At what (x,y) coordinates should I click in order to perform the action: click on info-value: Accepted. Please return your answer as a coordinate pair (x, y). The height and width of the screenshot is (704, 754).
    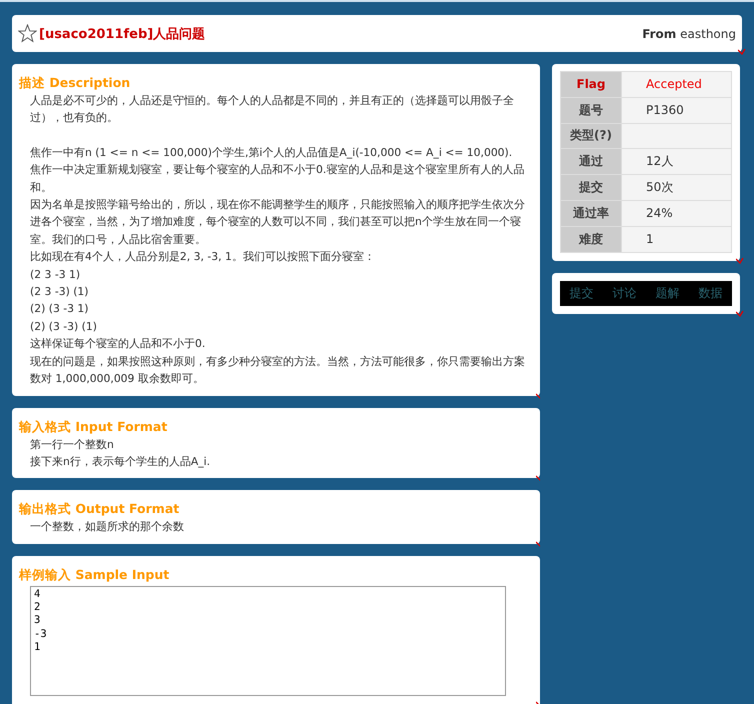
    Looking at the image, I should click on (677, 85).